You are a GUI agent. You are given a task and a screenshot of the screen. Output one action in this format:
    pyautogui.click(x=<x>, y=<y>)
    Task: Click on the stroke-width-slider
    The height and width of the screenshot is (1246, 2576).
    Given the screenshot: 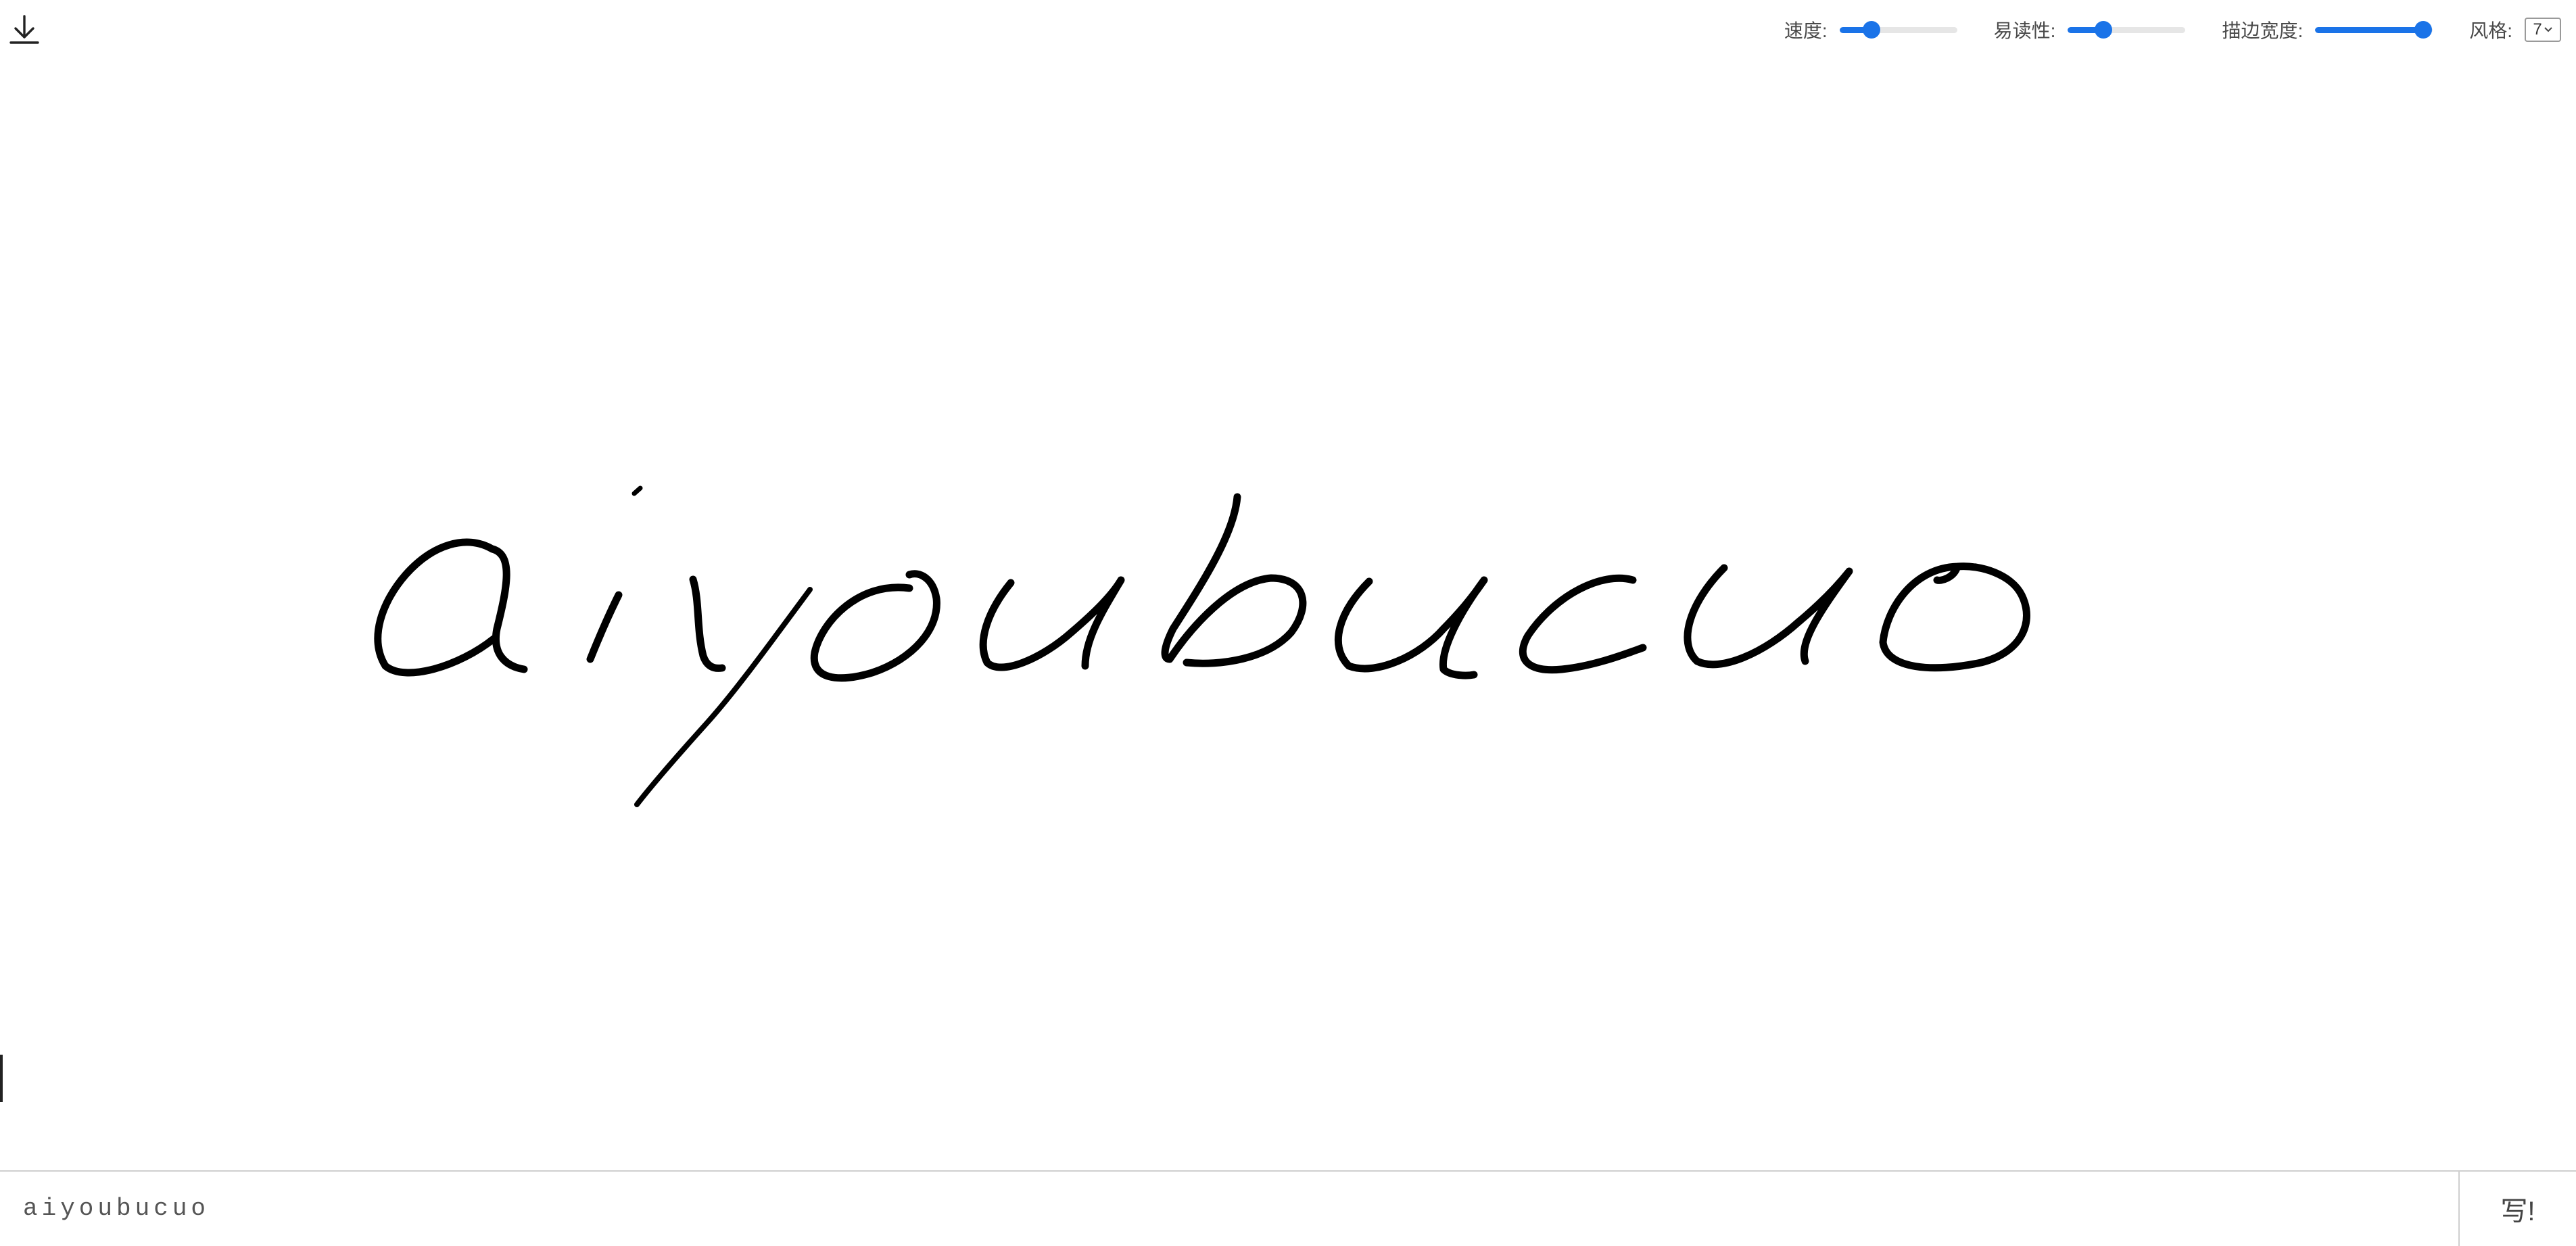 What is the action you would take?
    pyautogui.click(x=2374, y=30)
    